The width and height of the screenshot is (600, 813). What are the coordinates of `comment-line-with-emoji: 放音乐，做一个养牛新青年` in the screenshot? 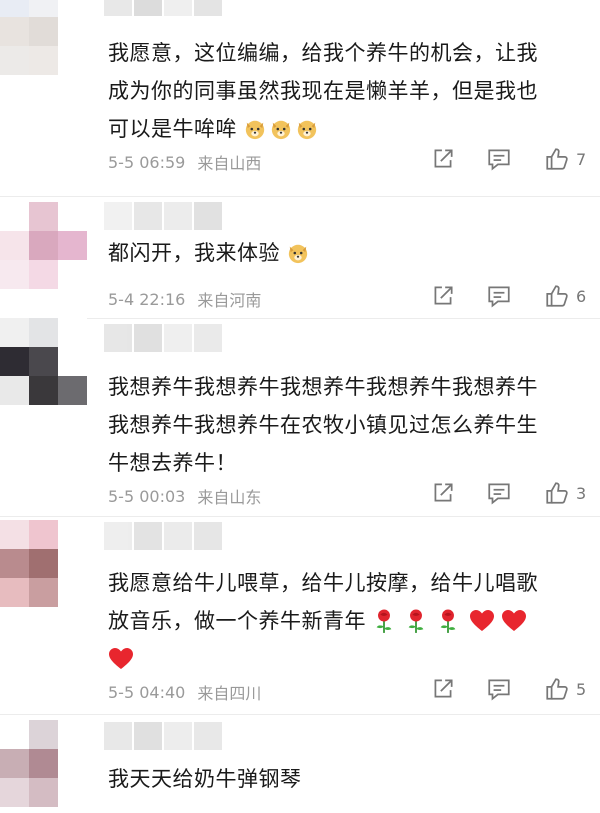 It's located at (351, 621).